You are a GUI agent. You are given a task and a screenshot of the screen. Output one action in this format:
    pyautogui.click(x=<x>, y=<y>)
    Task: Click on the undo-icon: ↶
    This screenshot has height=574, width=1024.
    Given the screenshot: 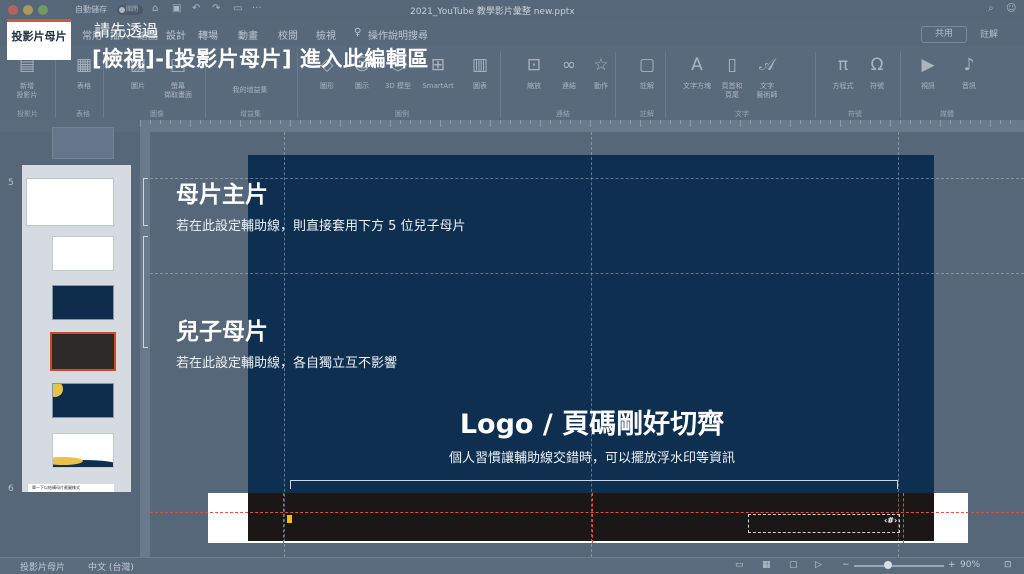 What is the action you would take?
    pyautogui.click(x=196, y=8)
    